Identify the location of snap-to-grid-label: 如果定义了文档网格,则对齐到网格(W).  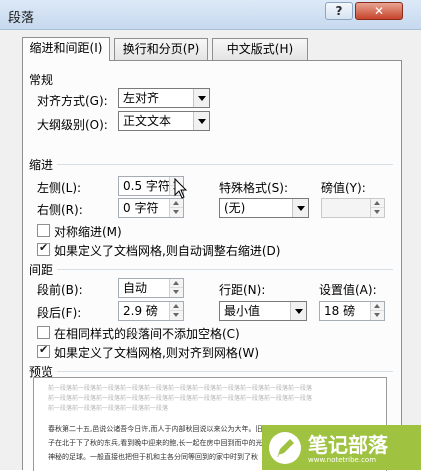
(157, 353).